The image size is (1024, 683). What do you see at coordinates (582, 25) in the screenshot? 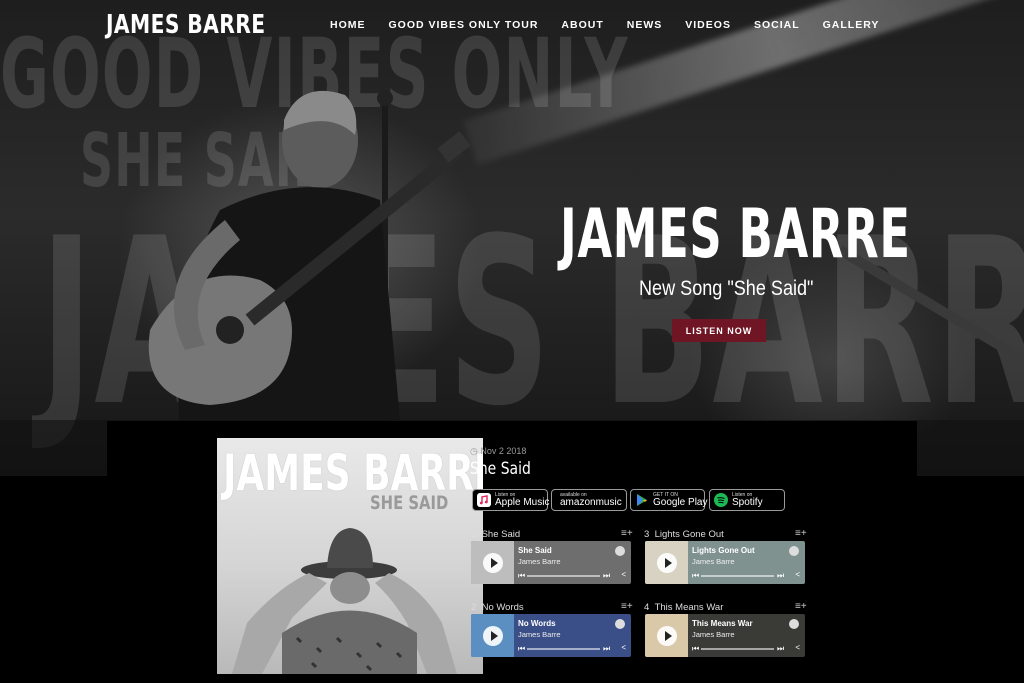
I see `nav-about: ABOUT` at bounding box center [582, 25].